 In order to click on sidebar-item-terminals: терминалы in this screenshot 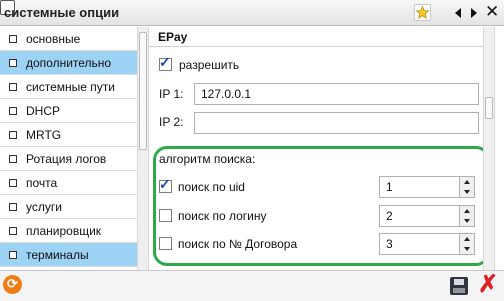, I will do `click(68, 255)`.